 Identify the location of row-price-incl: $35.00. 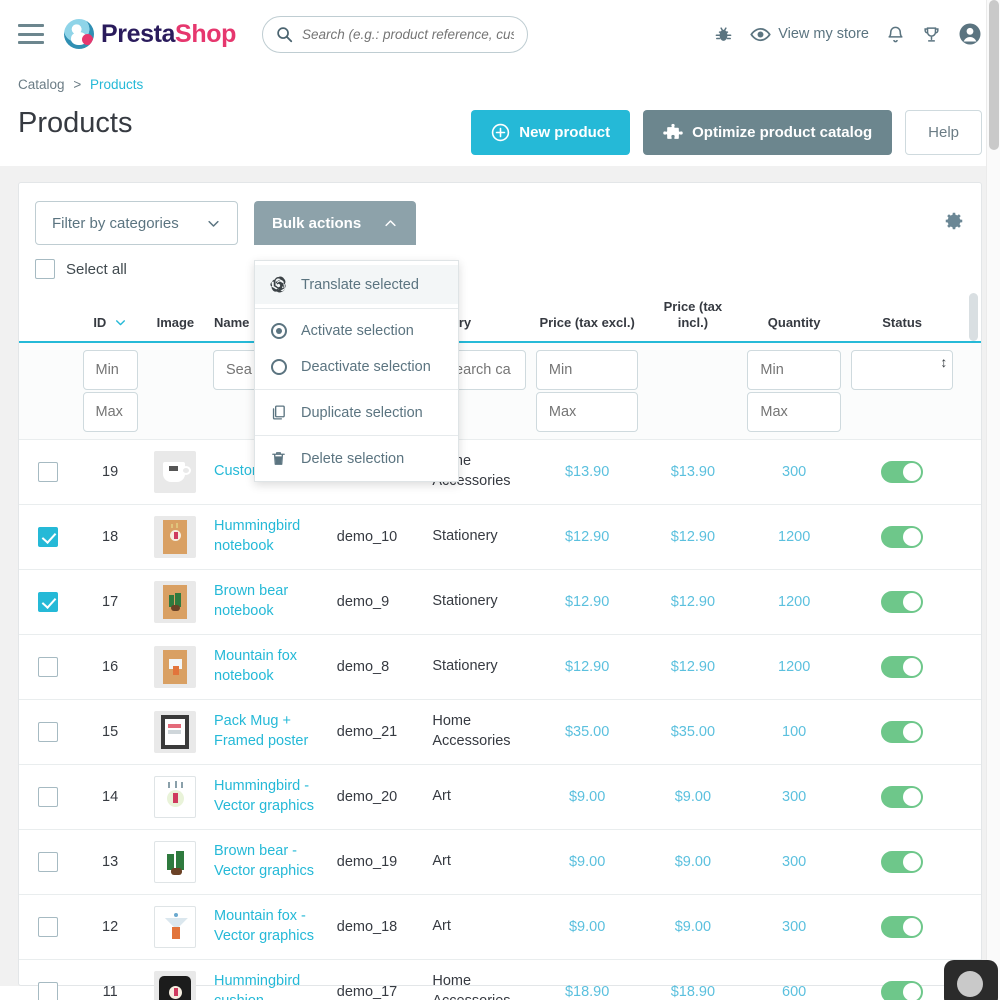
(693, 732).